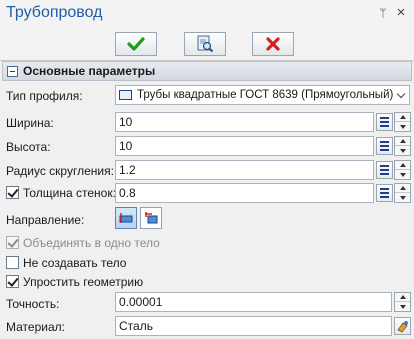 This screenshot has width=414, height=339. What do you see at coordinates (207, 71) in the screenshot?
I see `section-header: Основные параметры` at bounding box center [207, 71].